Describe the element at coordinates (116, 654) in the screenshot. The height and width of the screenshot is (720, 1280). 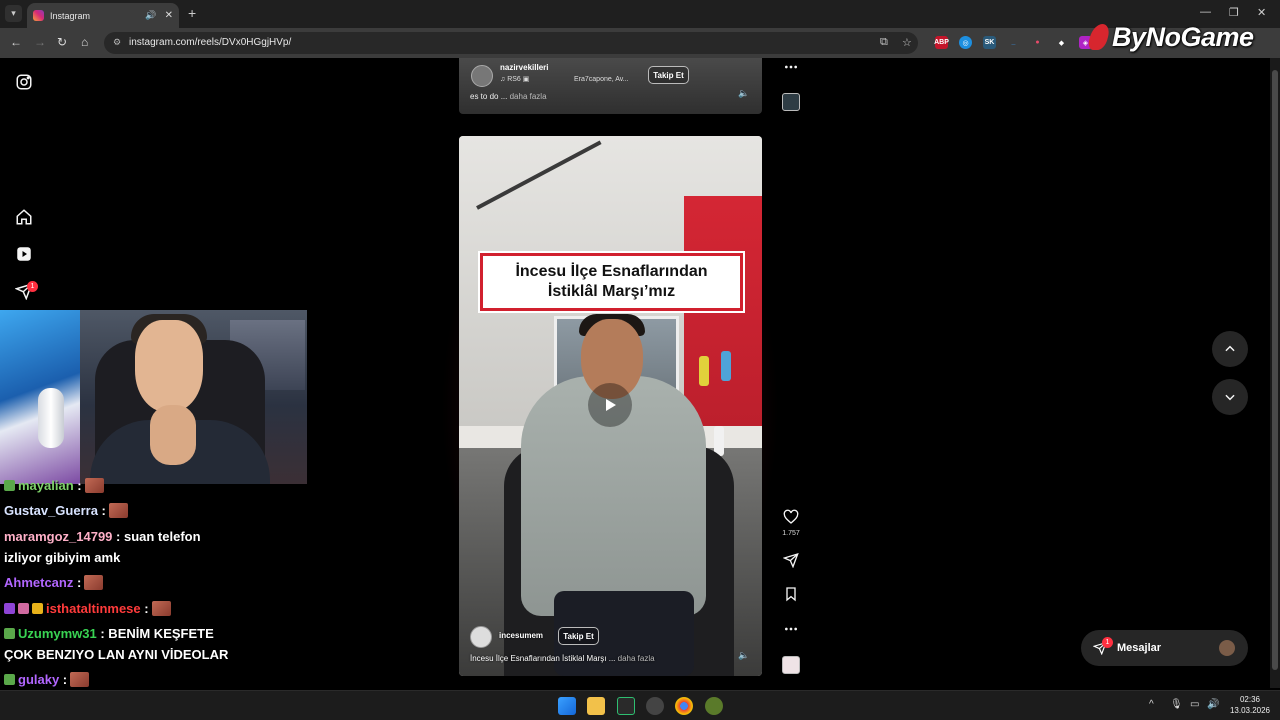
I see `chat-message-continuation: ÇOK BENZIYO LAN AYNI VİDEOLAR` at that location.